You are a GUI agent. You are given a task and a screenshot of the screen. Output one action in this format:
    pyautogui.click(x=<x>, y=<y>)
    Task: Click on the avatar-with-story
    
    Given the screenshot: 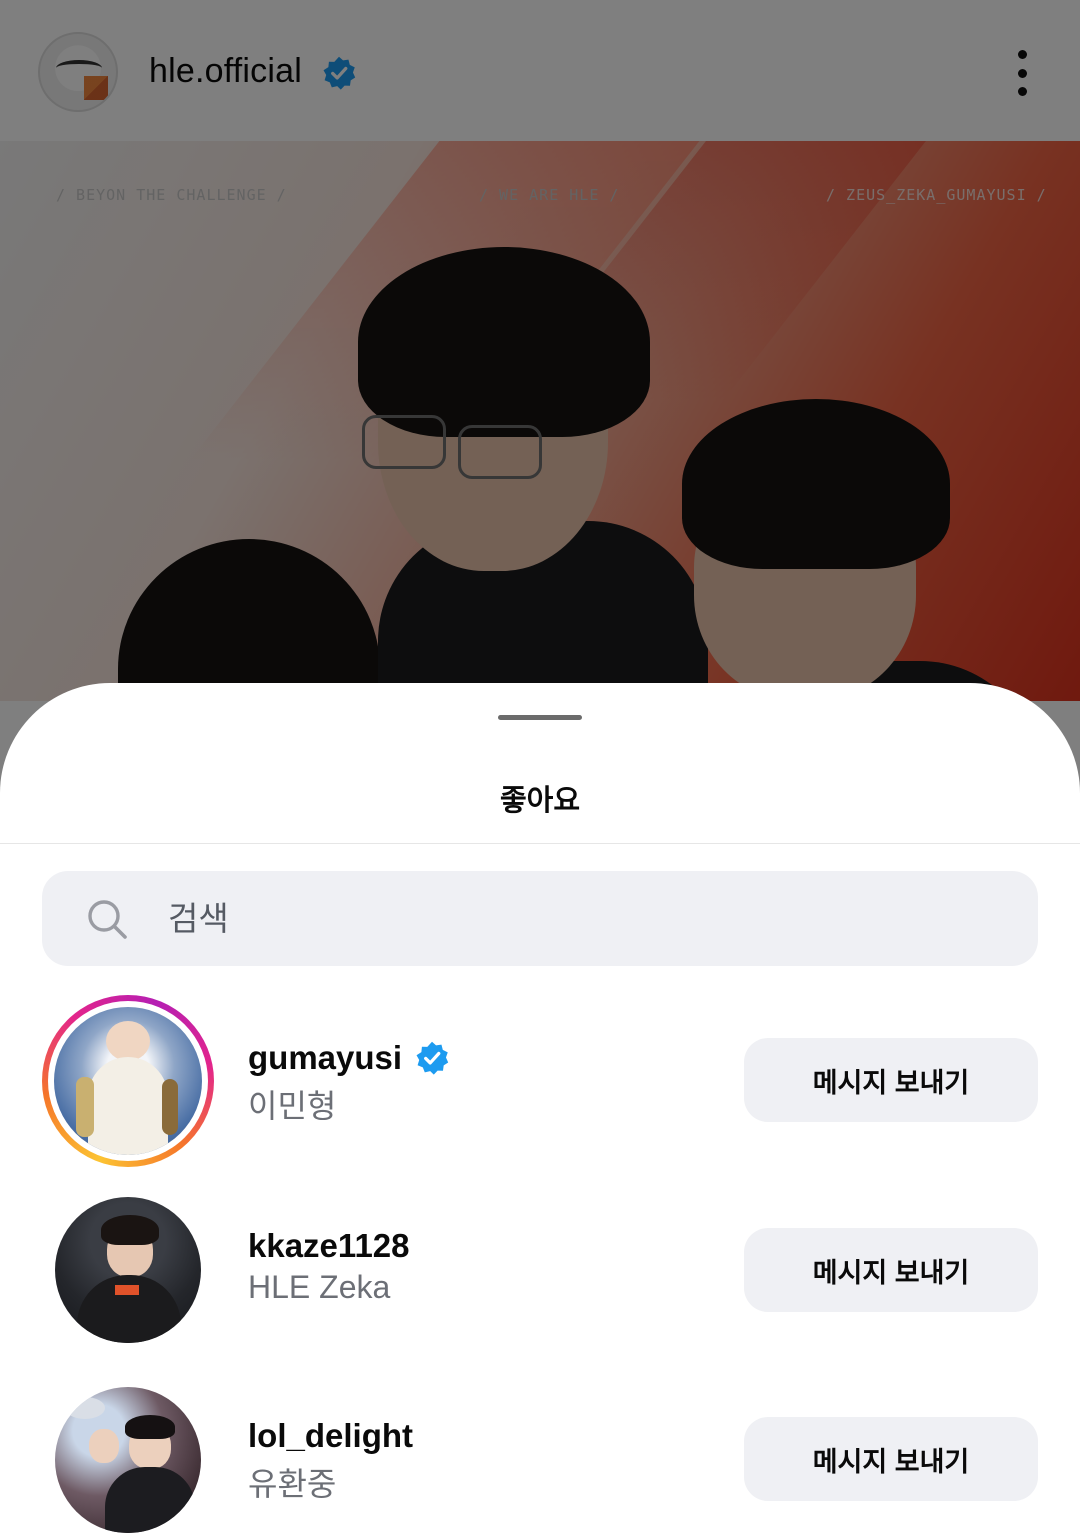 What is the action you would take?
    pyautogui.click(x=128, y=1081)
    